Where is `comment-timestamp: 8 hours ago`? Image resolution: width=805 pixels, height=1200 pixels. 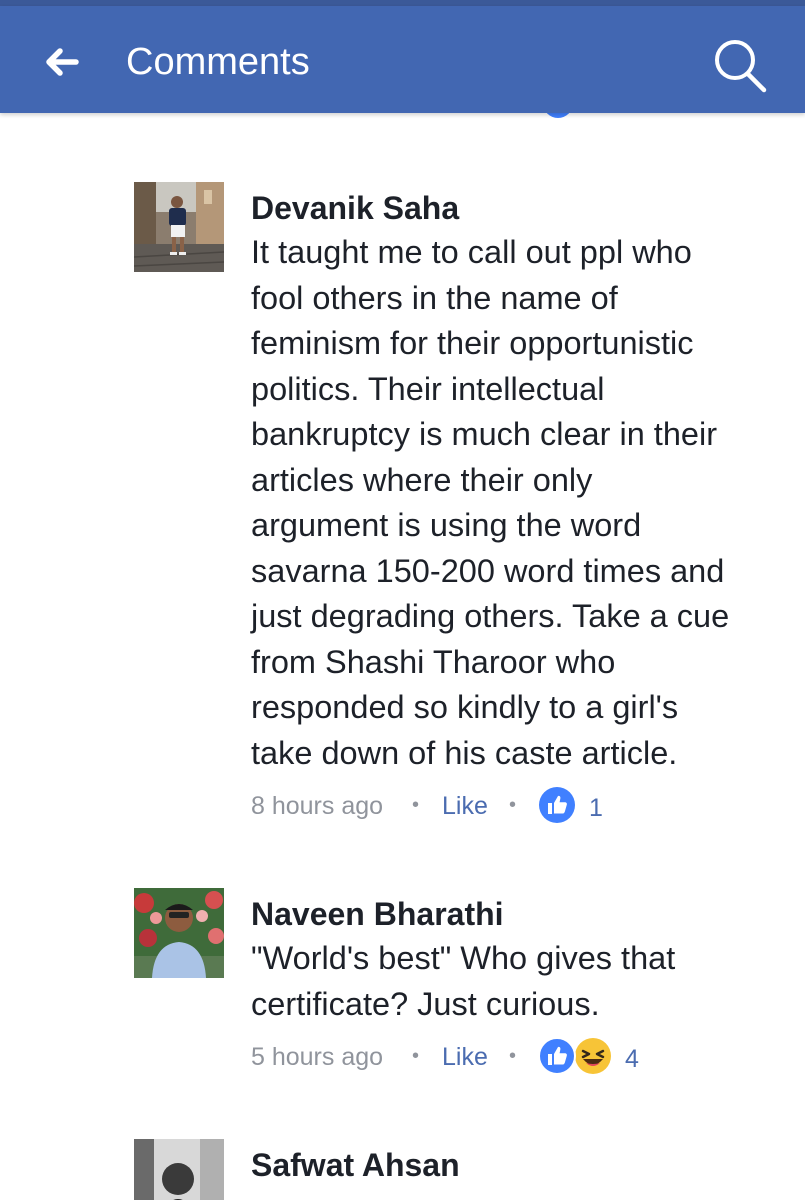 comment-timestamp: 8 hours ago is located at coordinates (317, 806).